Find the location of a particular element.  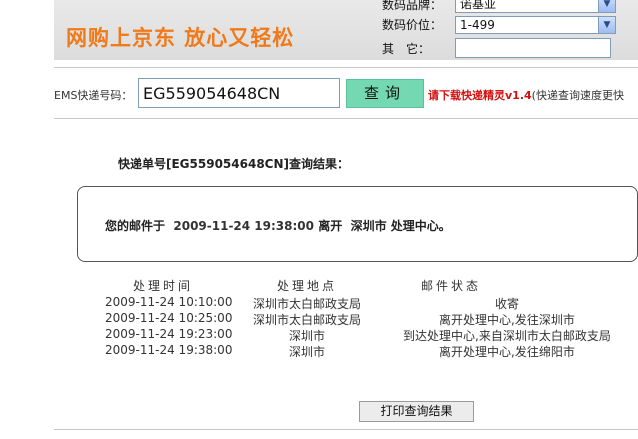

row-time: 2009-11-24 10:10:00 is located at coordinates (169, 302).